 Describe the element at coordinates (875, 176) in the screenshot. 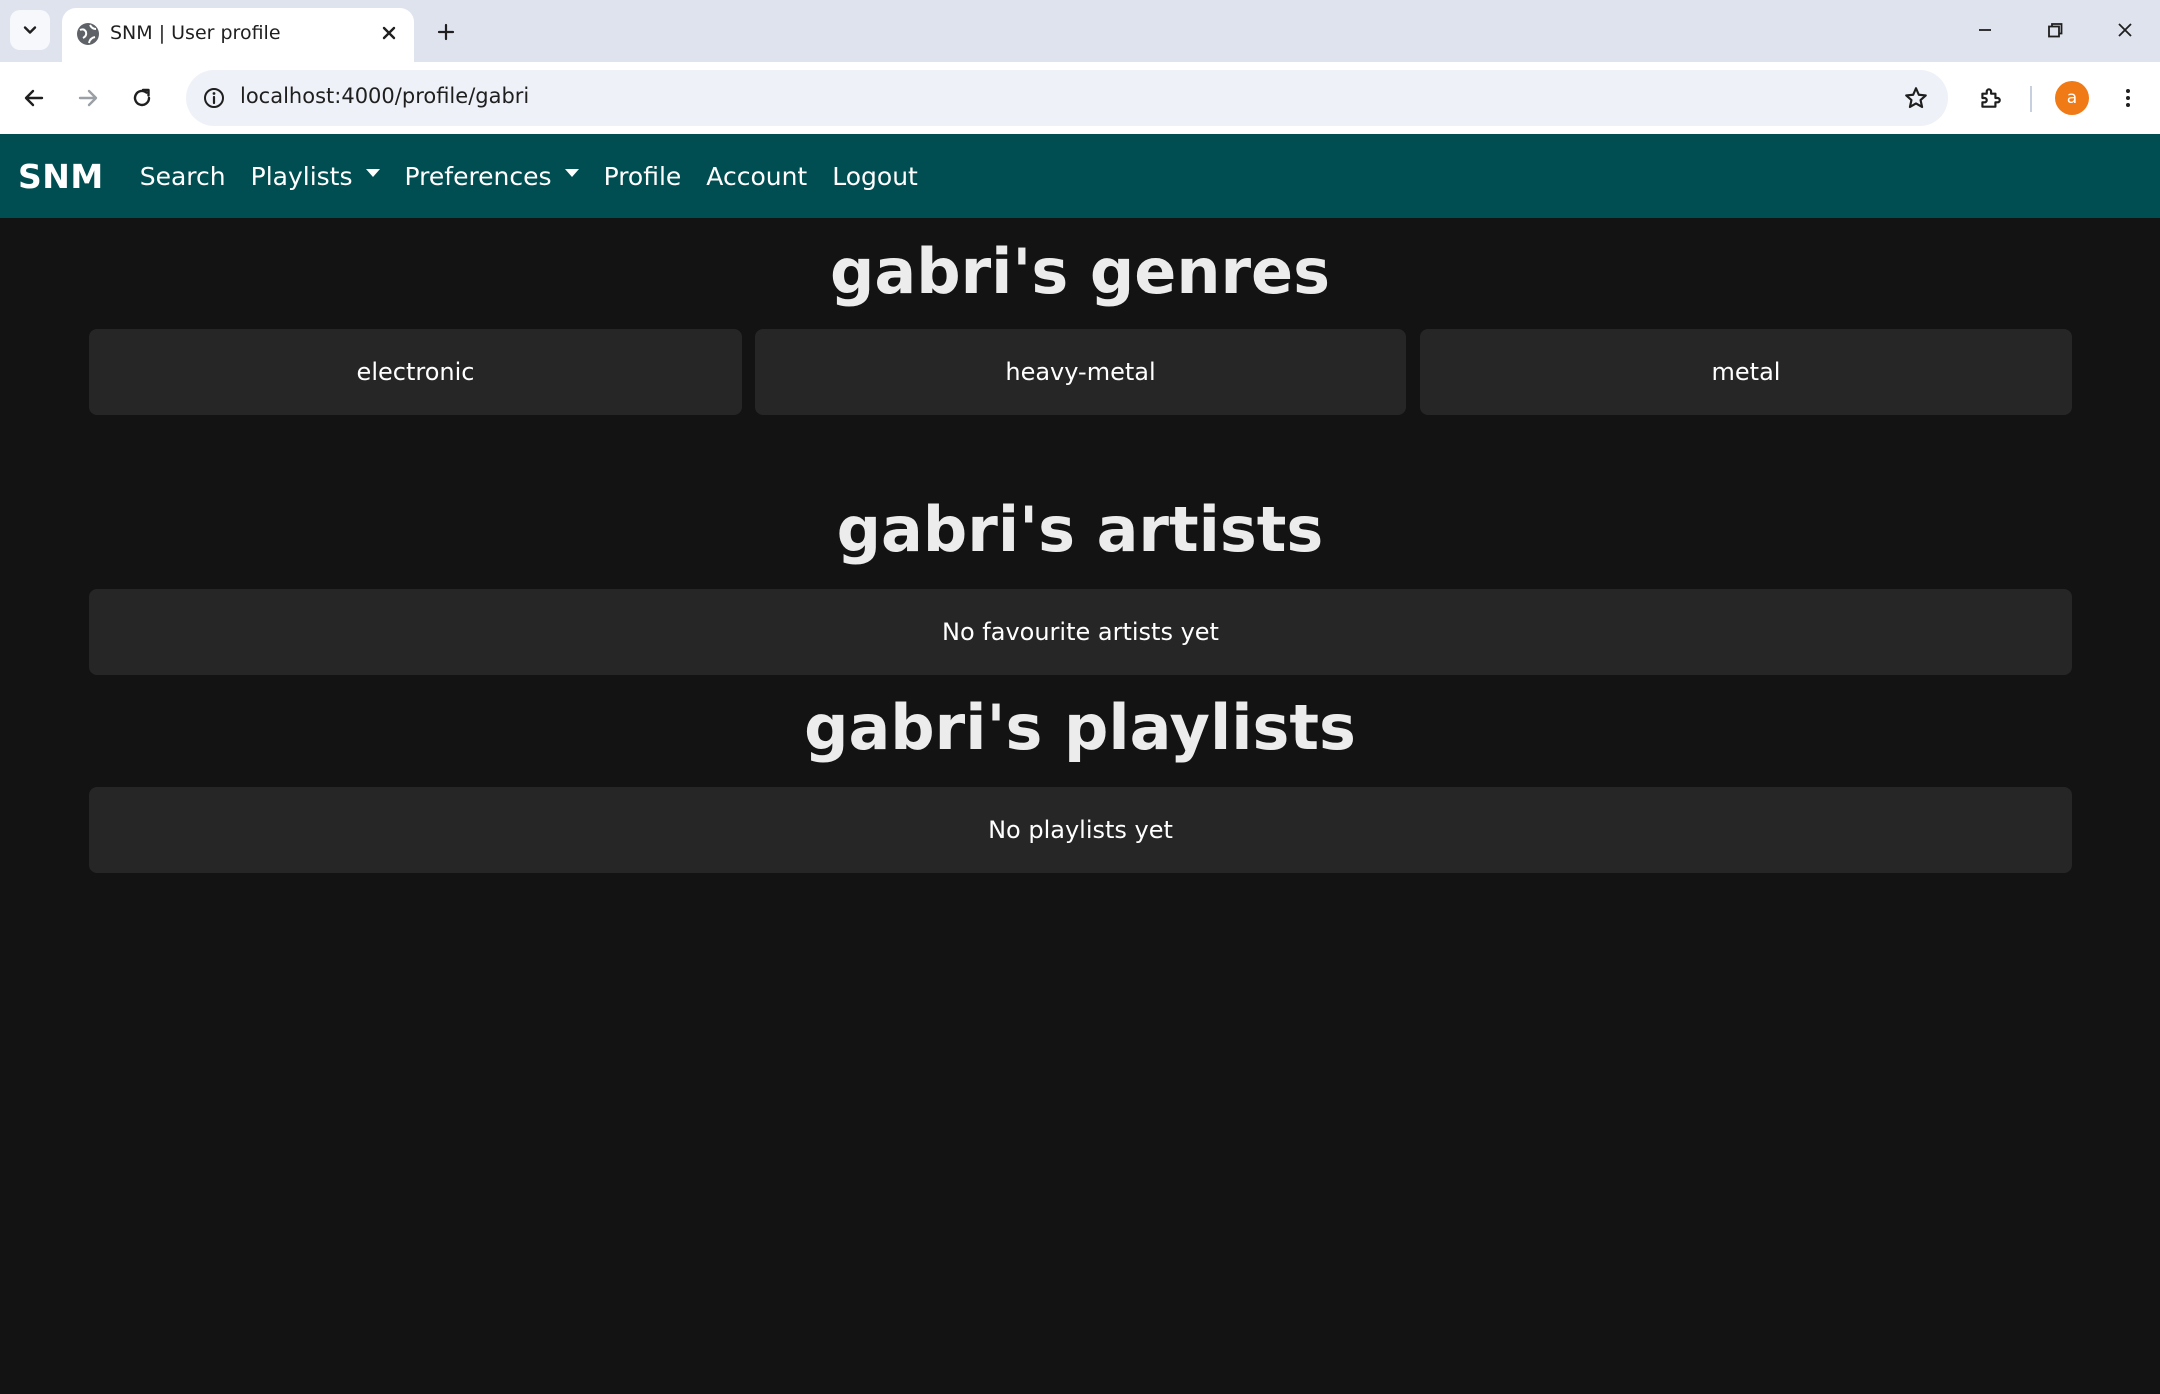

I see `nav-logout: Logout` at that location.